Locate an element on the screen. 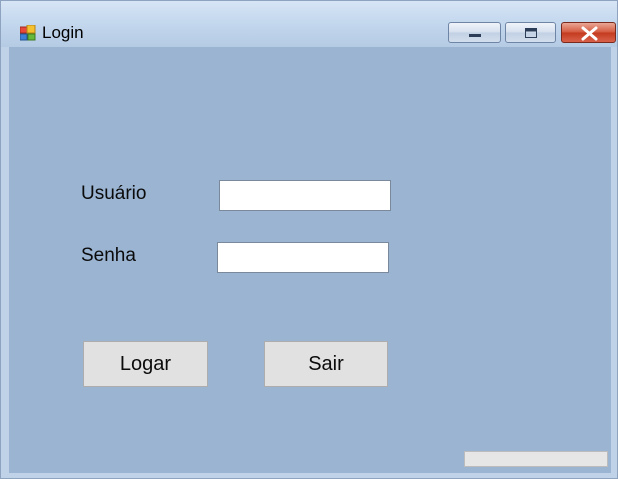 This screenshot has width=618, height=479. windows-form-icon is located at coordinates (28, 33).